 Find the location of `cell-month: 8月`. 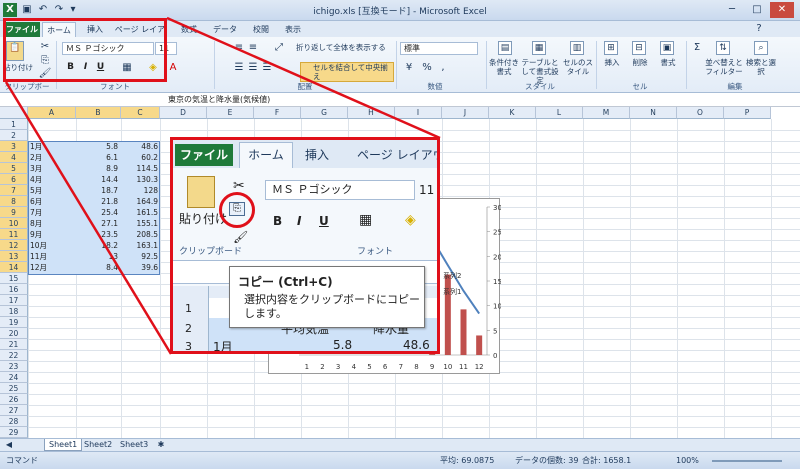

cell-month: 8月 is located at coordinates (36, 223).